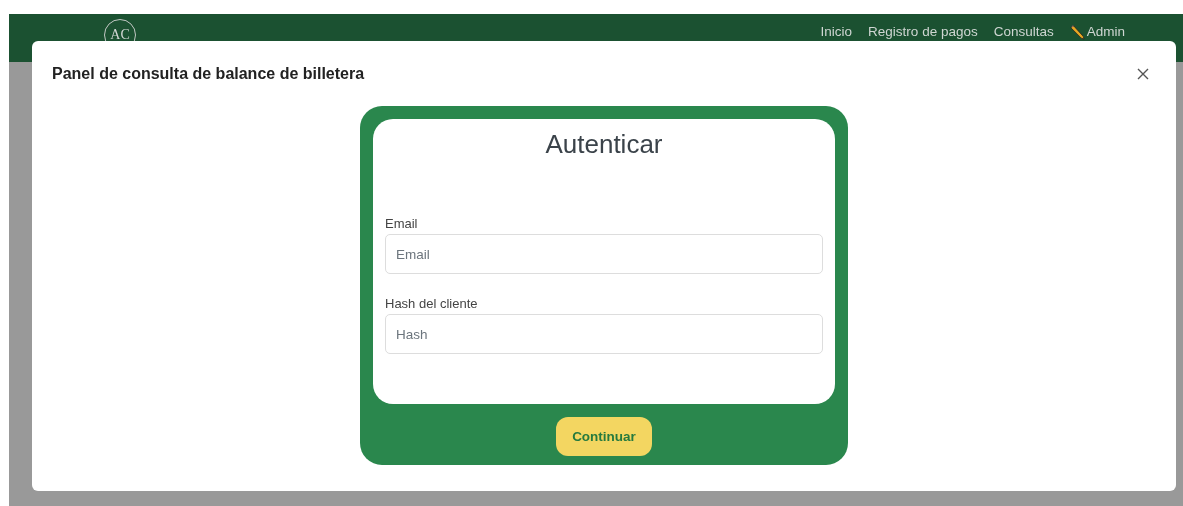  Describe the element at coordinates (604, 254) in the screenshot. I see `input-field: Email` at that location.